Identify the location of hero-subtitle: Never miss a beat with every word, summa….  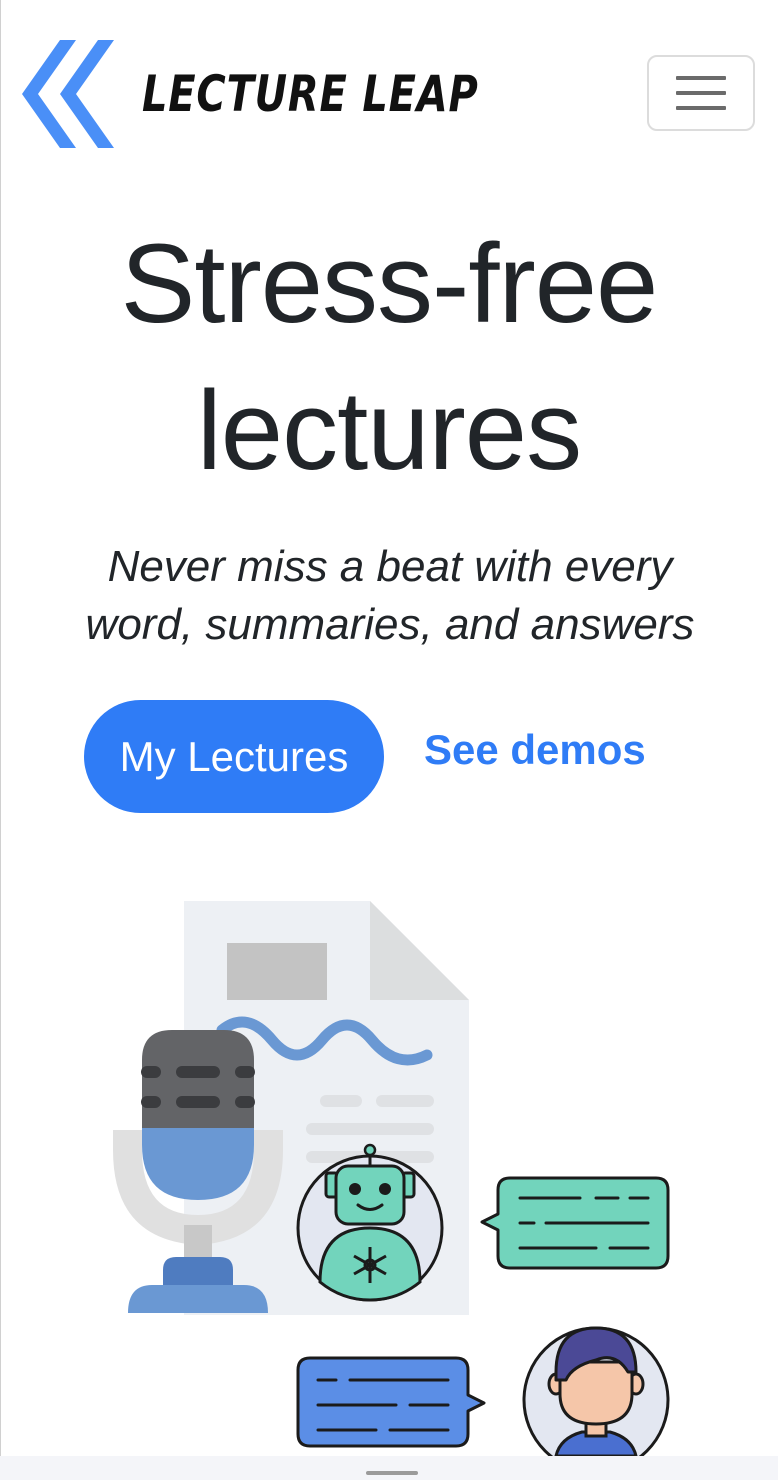
(390, 596).